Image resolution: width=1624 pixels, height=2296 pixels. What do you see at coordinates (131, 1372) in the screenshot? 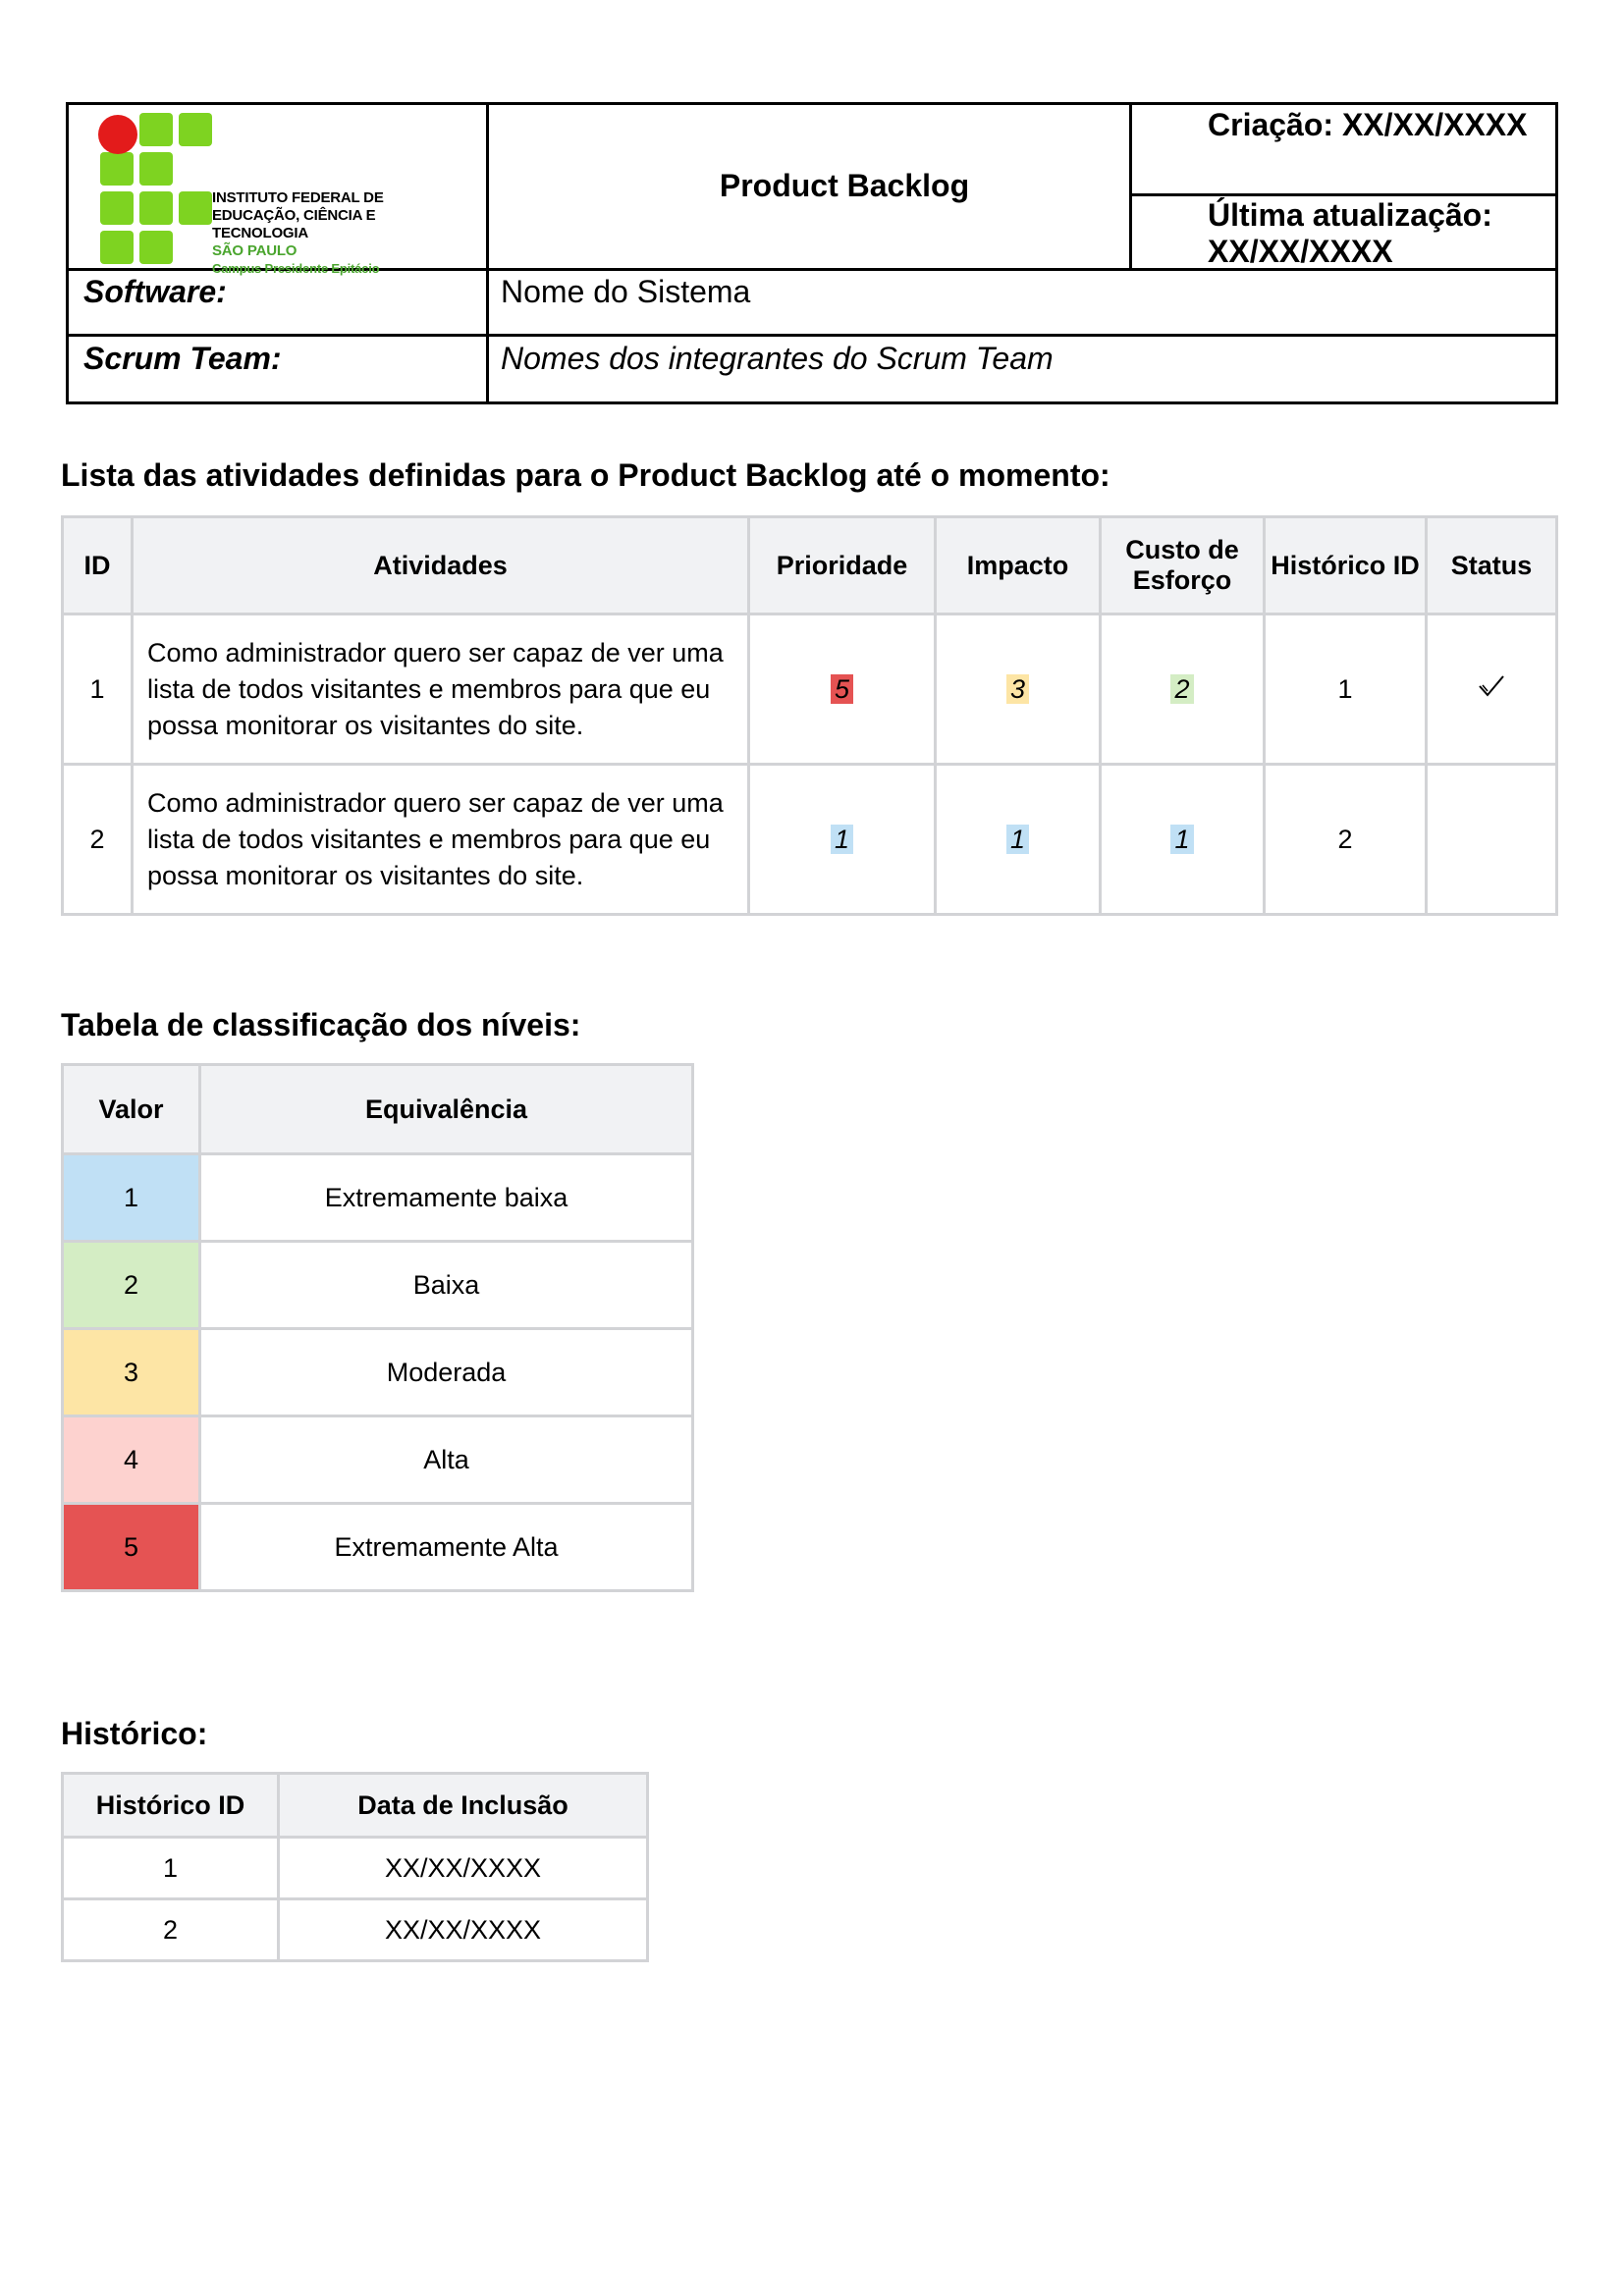
I see `level-value: 3` at bounding box center [131, 1372].